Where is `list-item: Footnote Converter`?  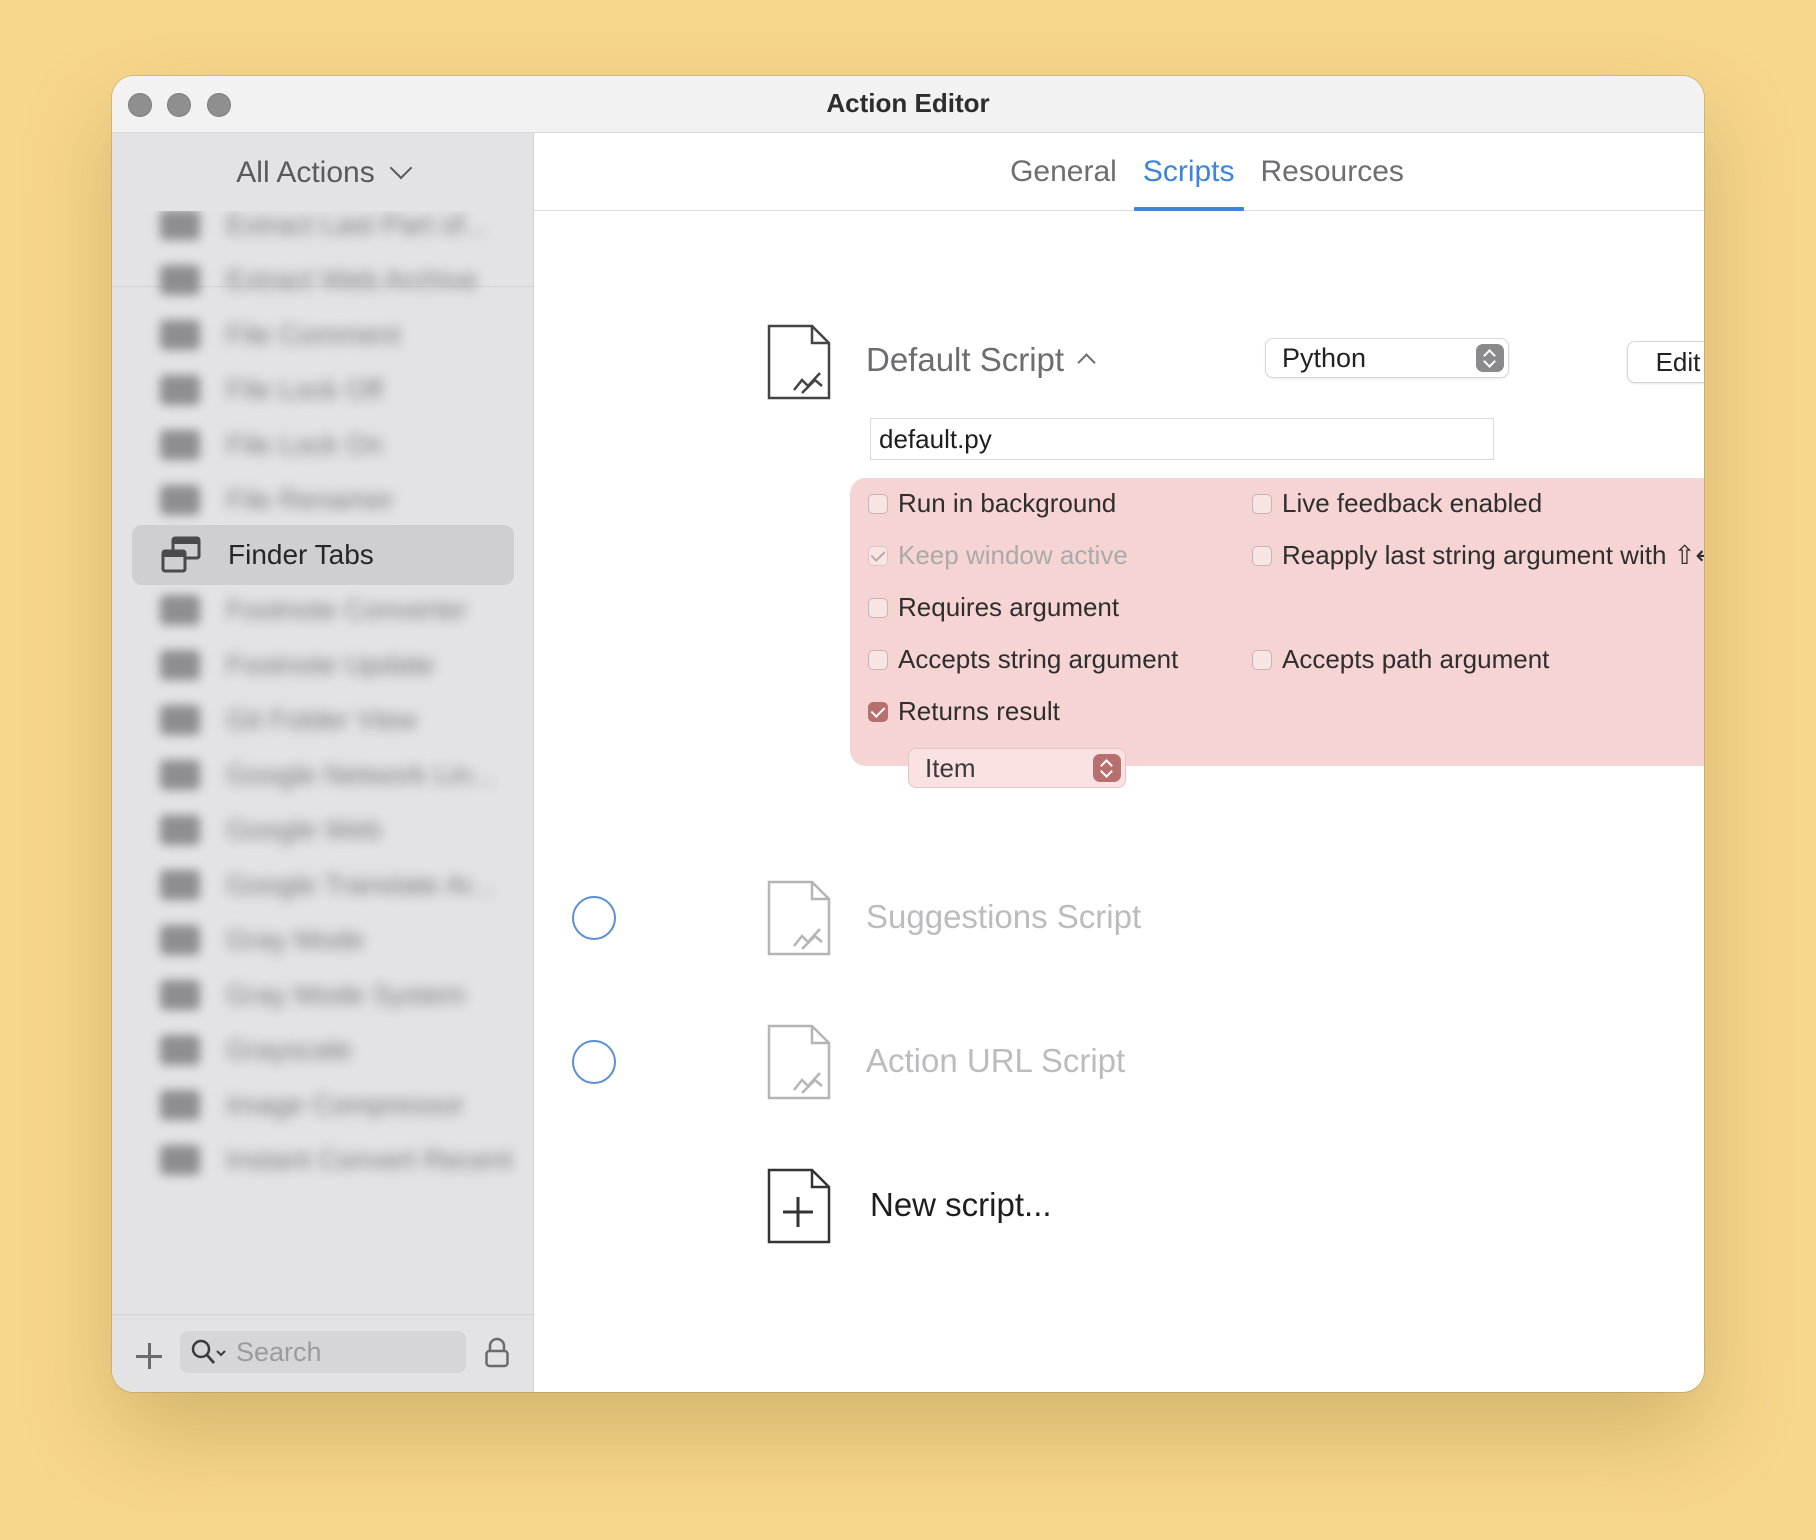
list-item: Footnote Converter is located at coordinates (323, 610).